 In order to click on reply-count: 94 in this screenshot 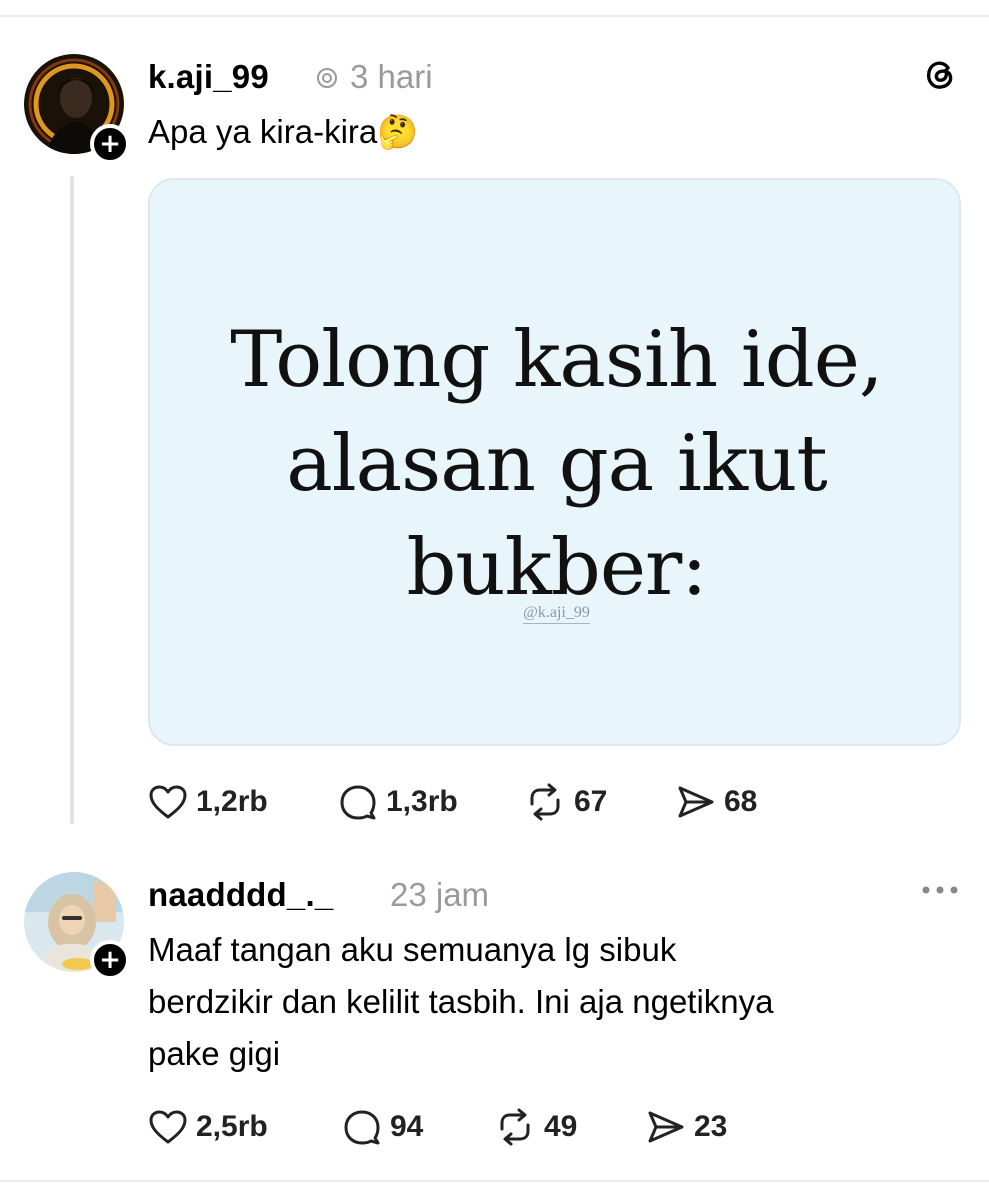, I will do `click(407, 1126)`.